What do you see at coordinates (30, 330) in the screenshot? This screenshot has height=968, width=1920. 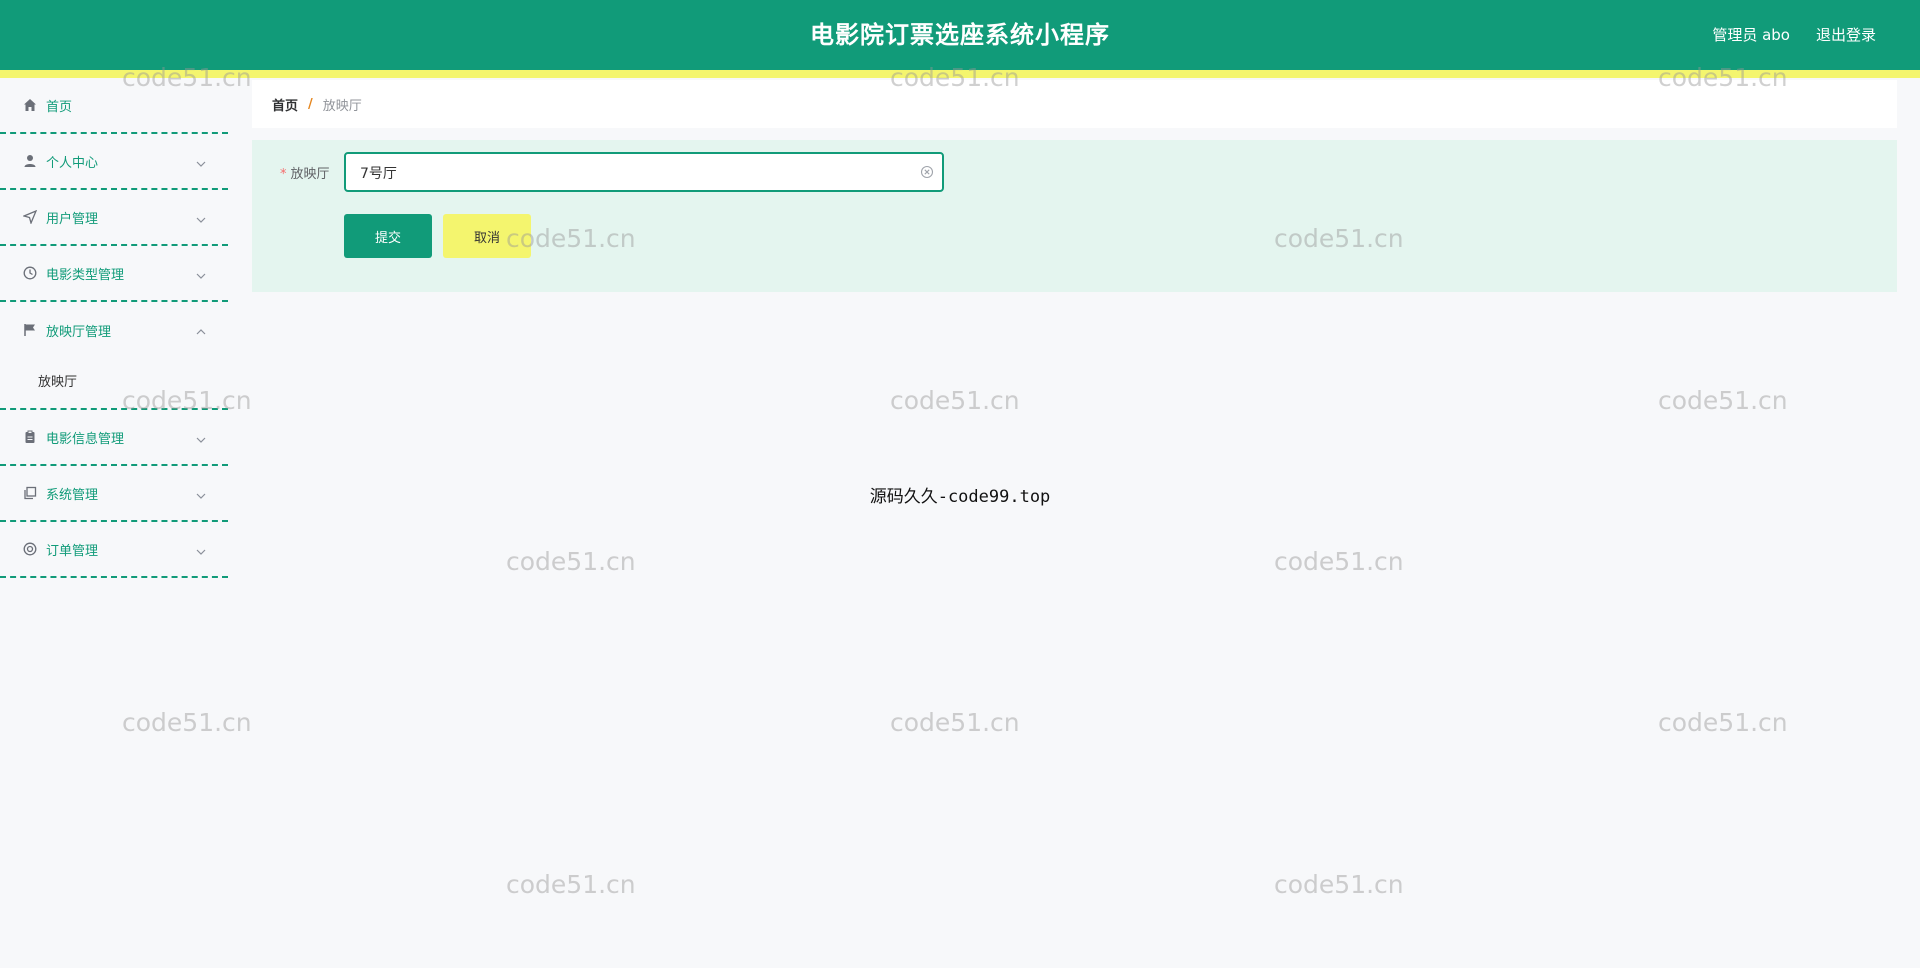 I see `flag-icon` at bounding box center [30, 330].